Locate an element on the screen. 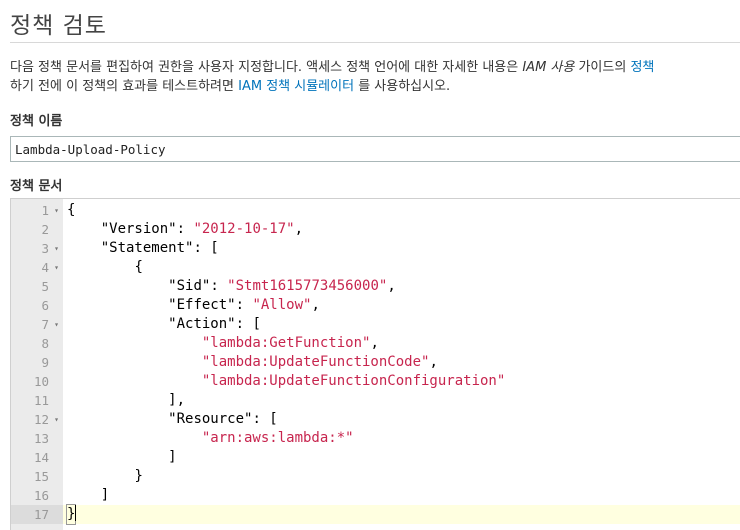 The image size is (740, 530). code-row: 8 "lambda:GetFunction", is located at coordinates (375, 343).